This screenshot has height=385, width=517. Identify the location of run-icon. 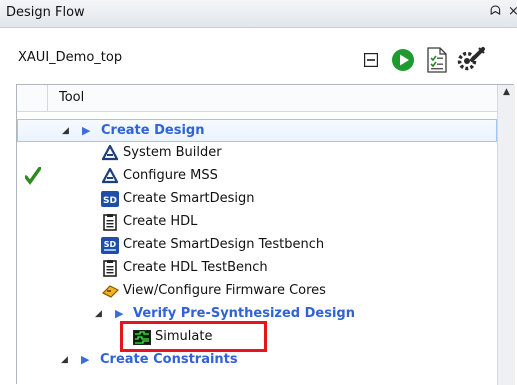
(403, 60).